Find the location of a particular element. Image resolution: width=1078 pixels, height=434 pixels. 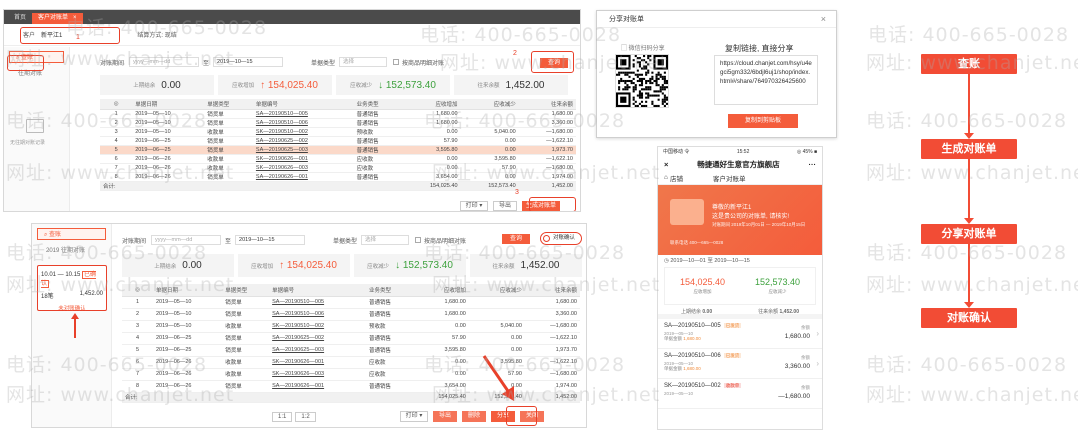

table-cell: 6 is located at coordinates (116, 159).